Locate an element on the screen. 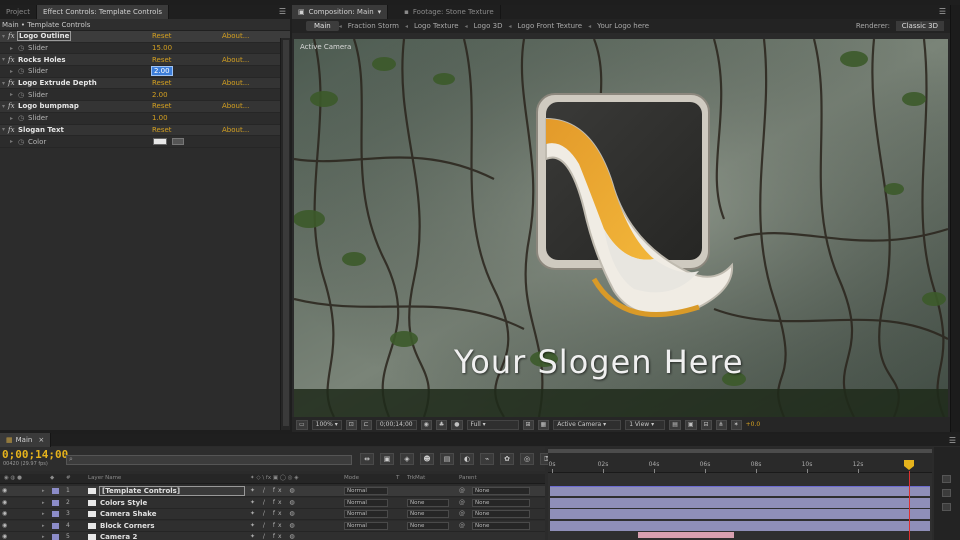 This screenshot has width=960, height=540. mode-header: Mode is located at coordinates (351, 478).